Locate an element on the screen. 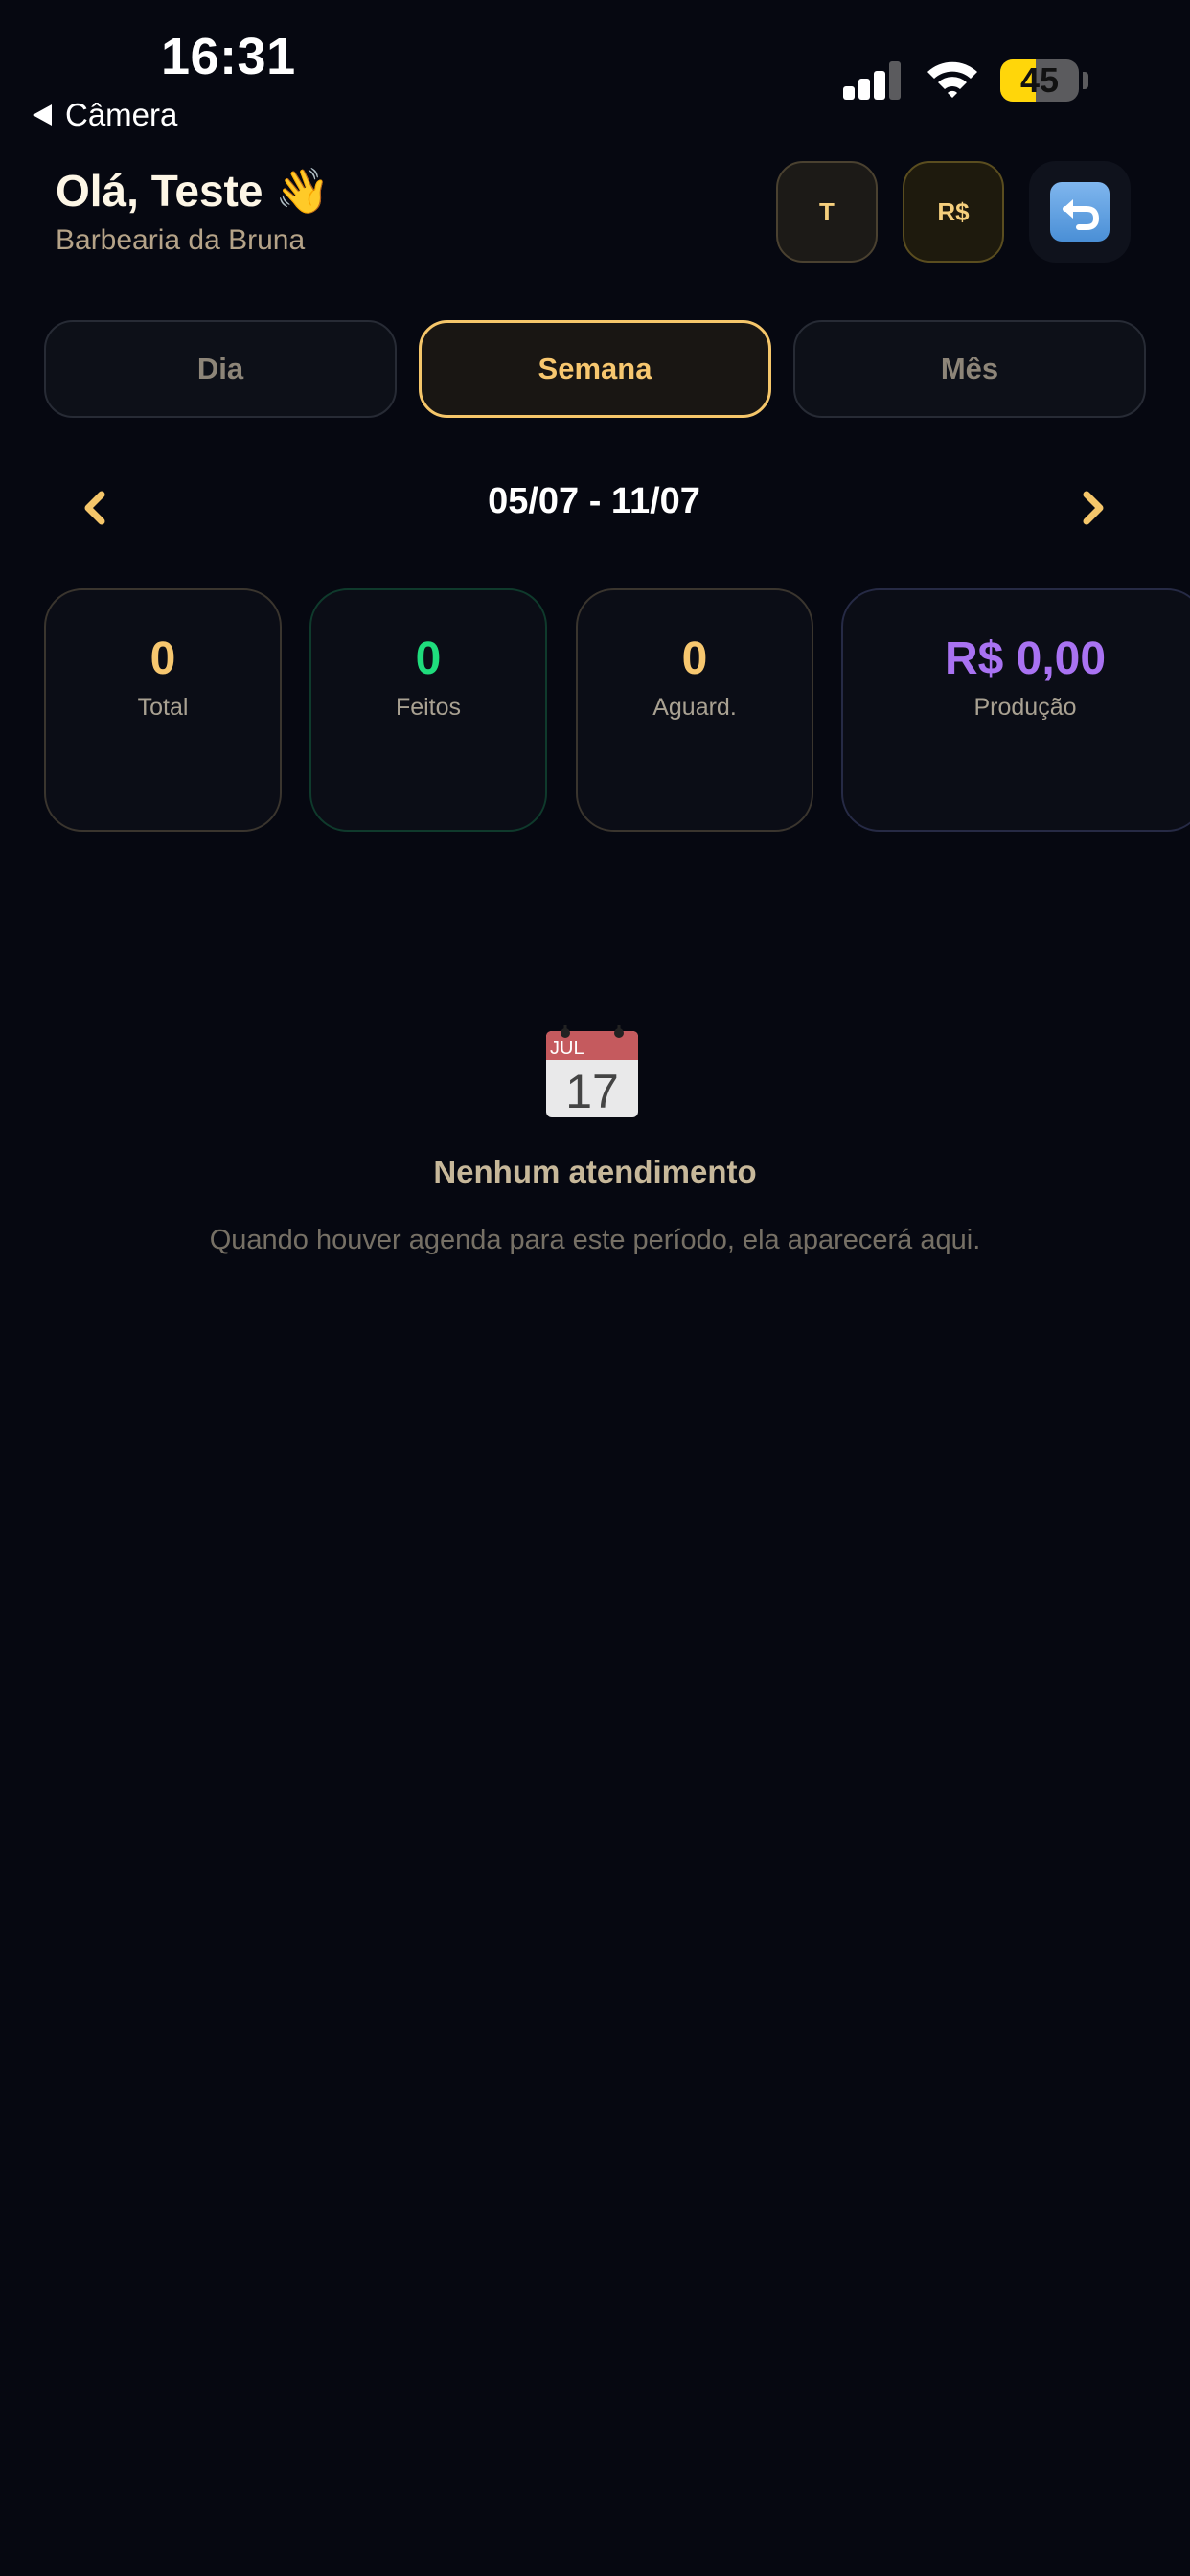  date-range-label: 05/07 - 11/07 is located at coordinates (594, 501).